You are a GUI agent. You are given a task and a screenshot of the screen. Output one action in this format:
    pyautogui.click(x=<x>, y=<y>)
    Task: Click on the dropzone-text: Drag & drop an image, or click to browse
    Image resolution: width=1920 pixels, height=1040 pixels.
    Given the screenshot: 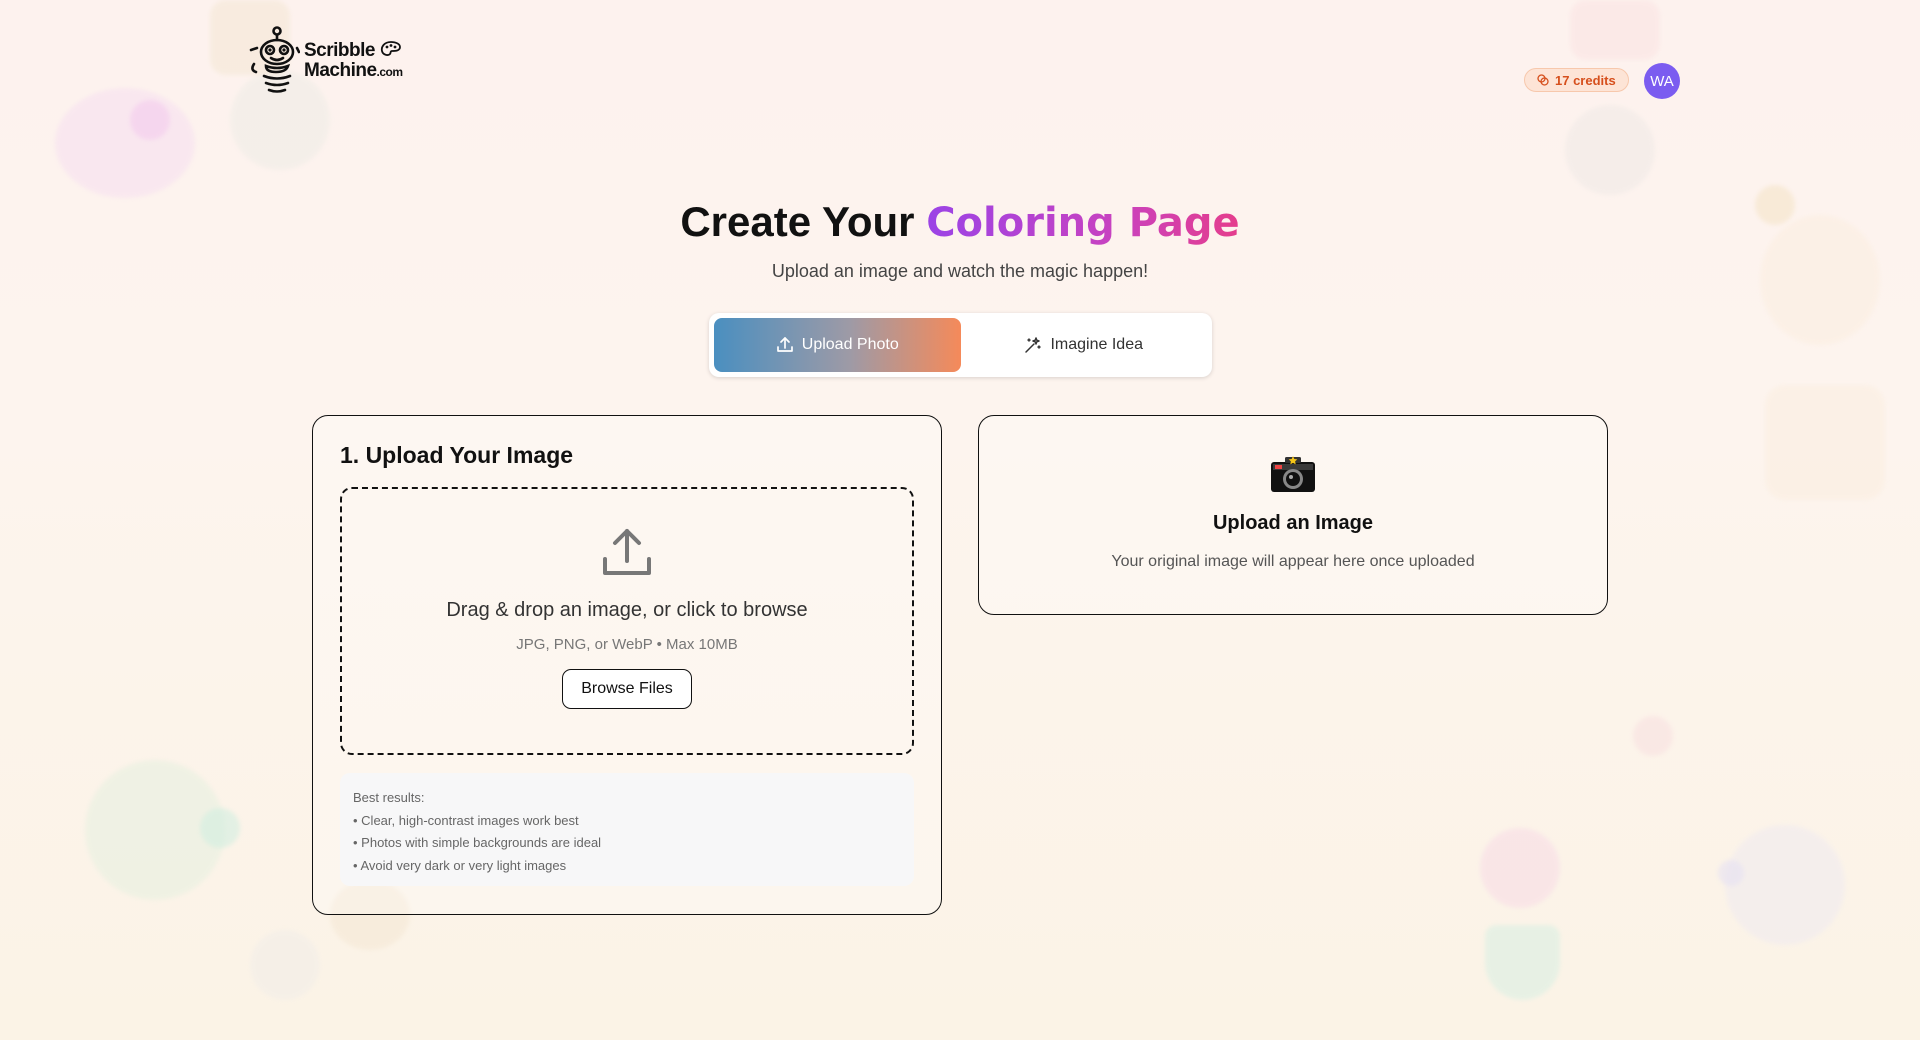 What is the action you would take?
    pyautogui.click(x=627, y=610)
    